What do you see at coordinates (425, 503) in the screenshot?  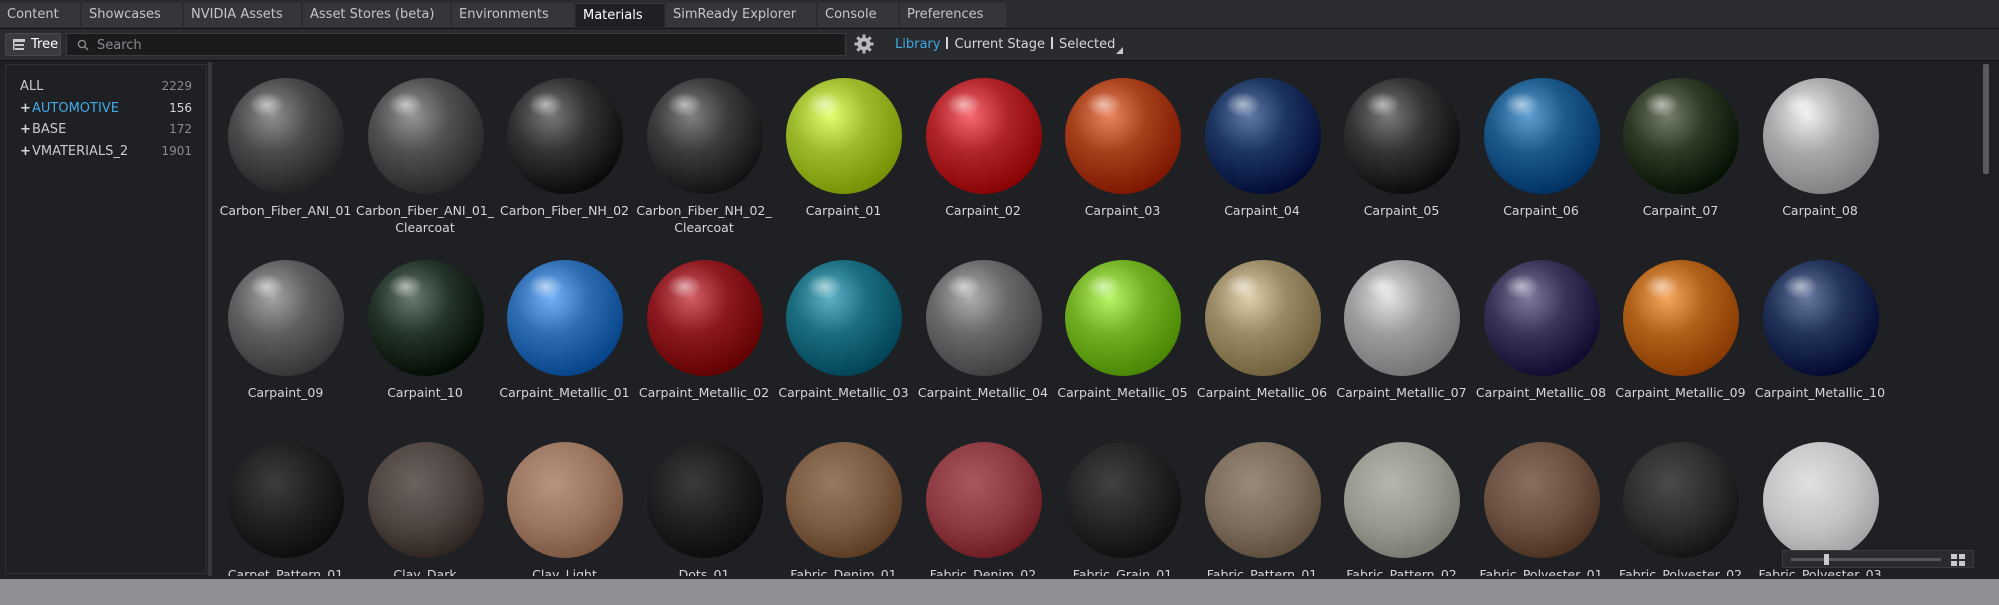 I see `material-thumbnail: Clay_Dark` at bounding box center [425, 503].